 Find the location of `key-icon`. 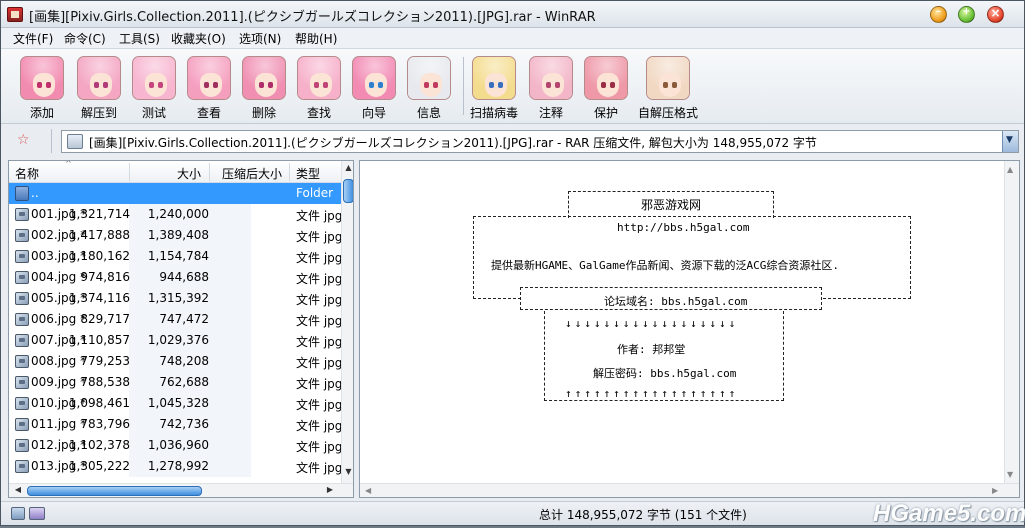

key-icon is located at coordinates (37, 513).